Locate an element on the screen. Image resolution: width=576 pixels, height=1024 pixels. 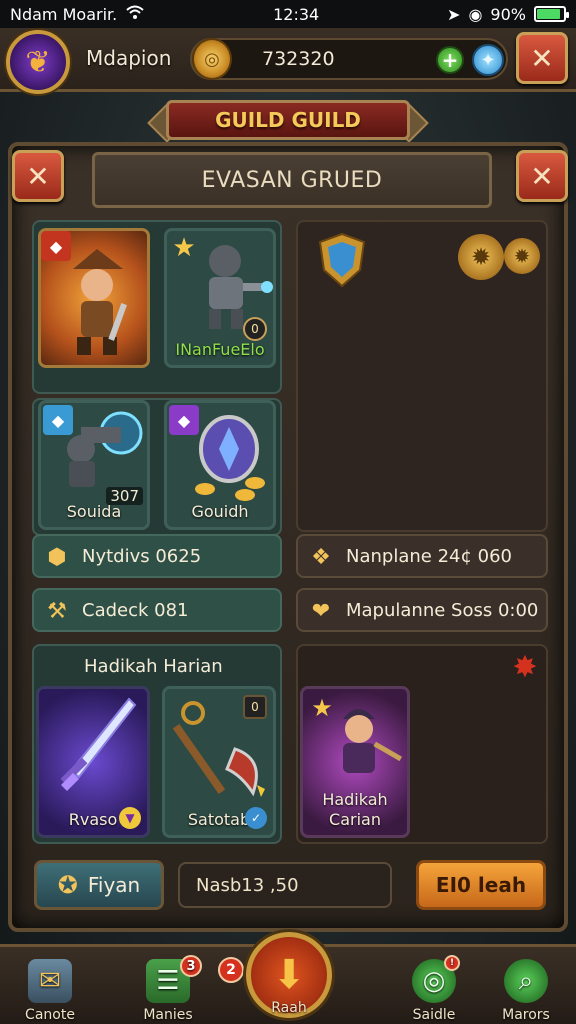
hero-card-knight: ★ 0 INanFueElo is located at coordinates (220, 298).